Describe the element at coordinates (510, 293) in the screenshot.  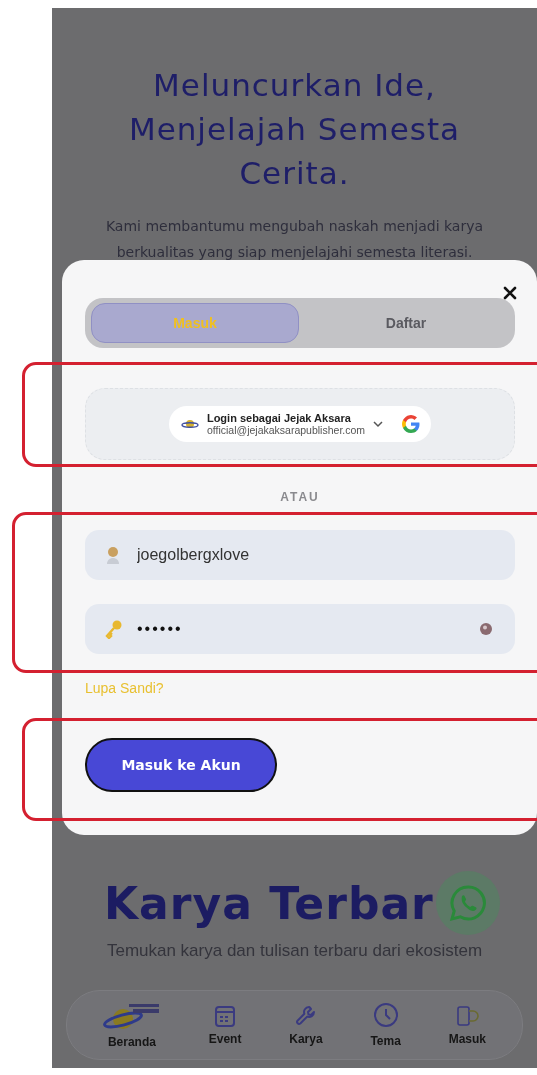
I see `close-icon` at that location.